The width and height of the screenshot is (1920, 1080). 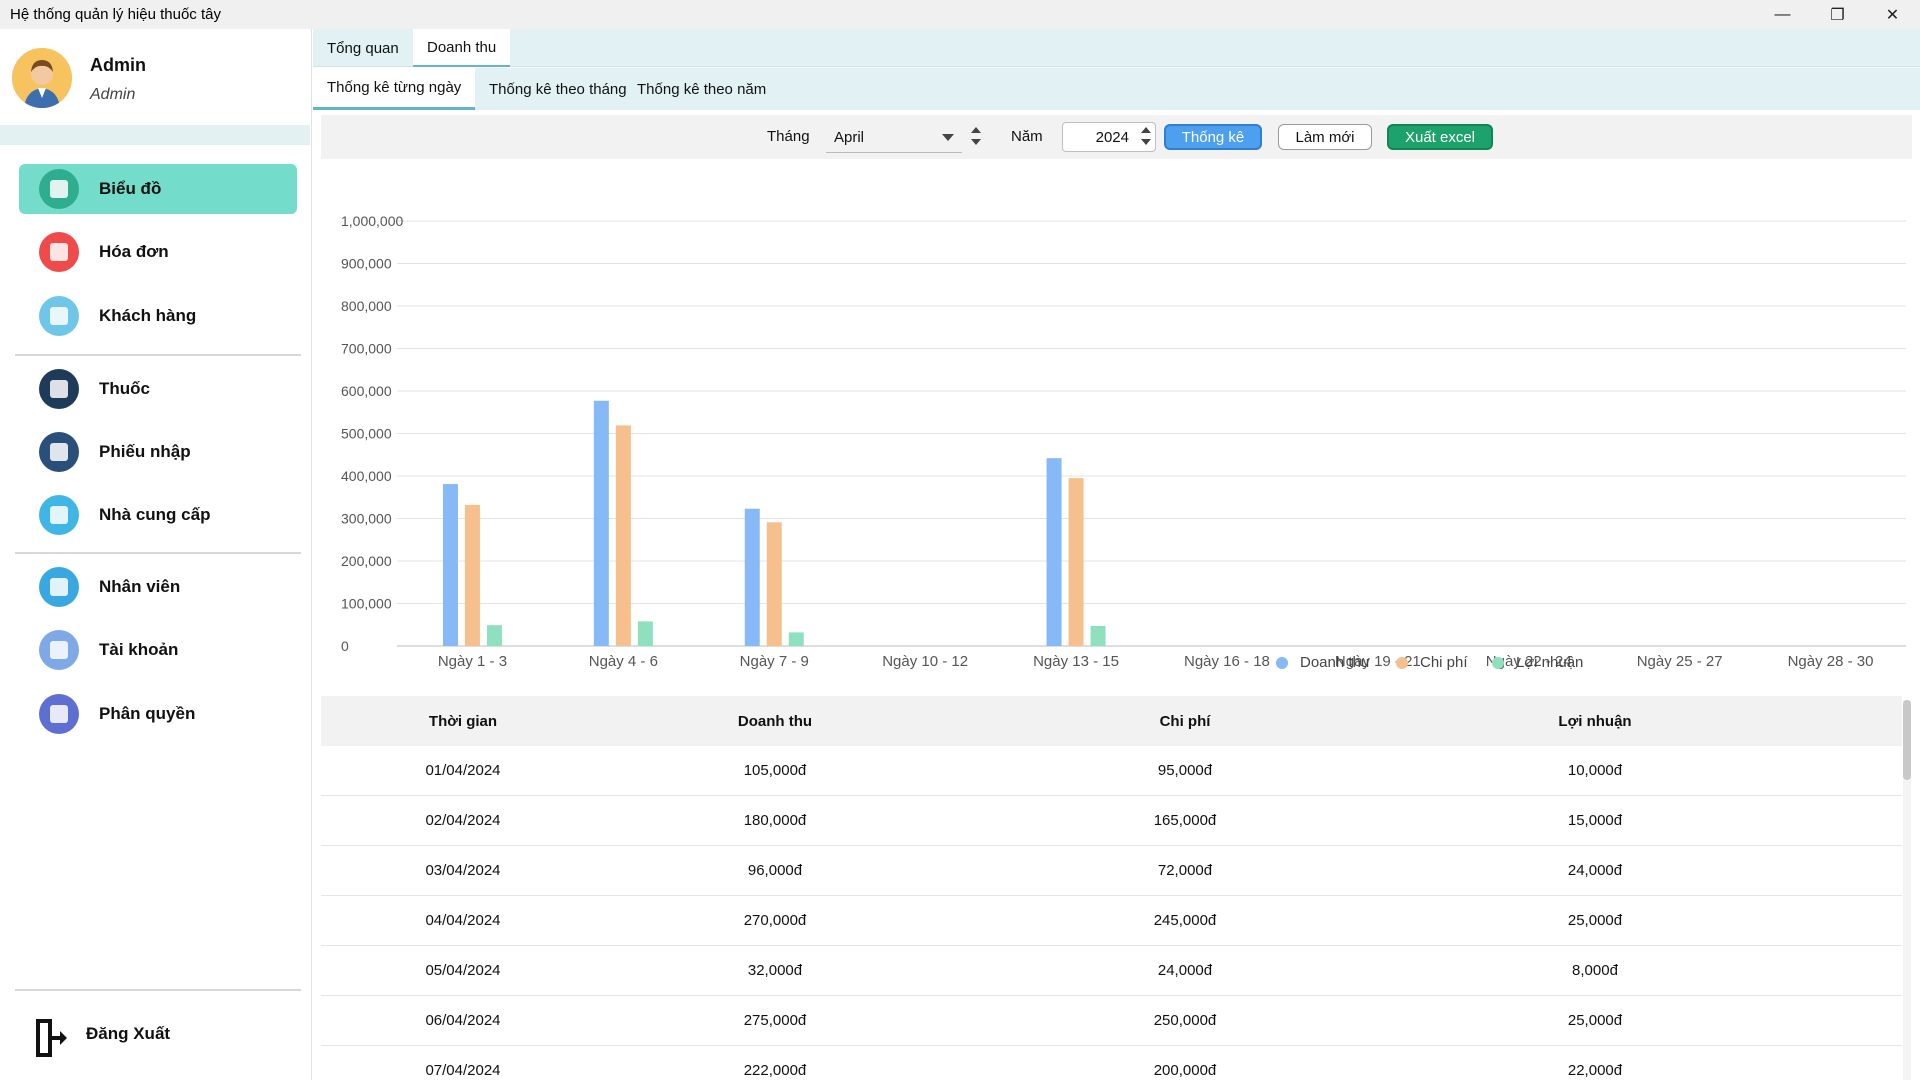 I want to click on minimize-button: —, so click(x=1782, y=14).